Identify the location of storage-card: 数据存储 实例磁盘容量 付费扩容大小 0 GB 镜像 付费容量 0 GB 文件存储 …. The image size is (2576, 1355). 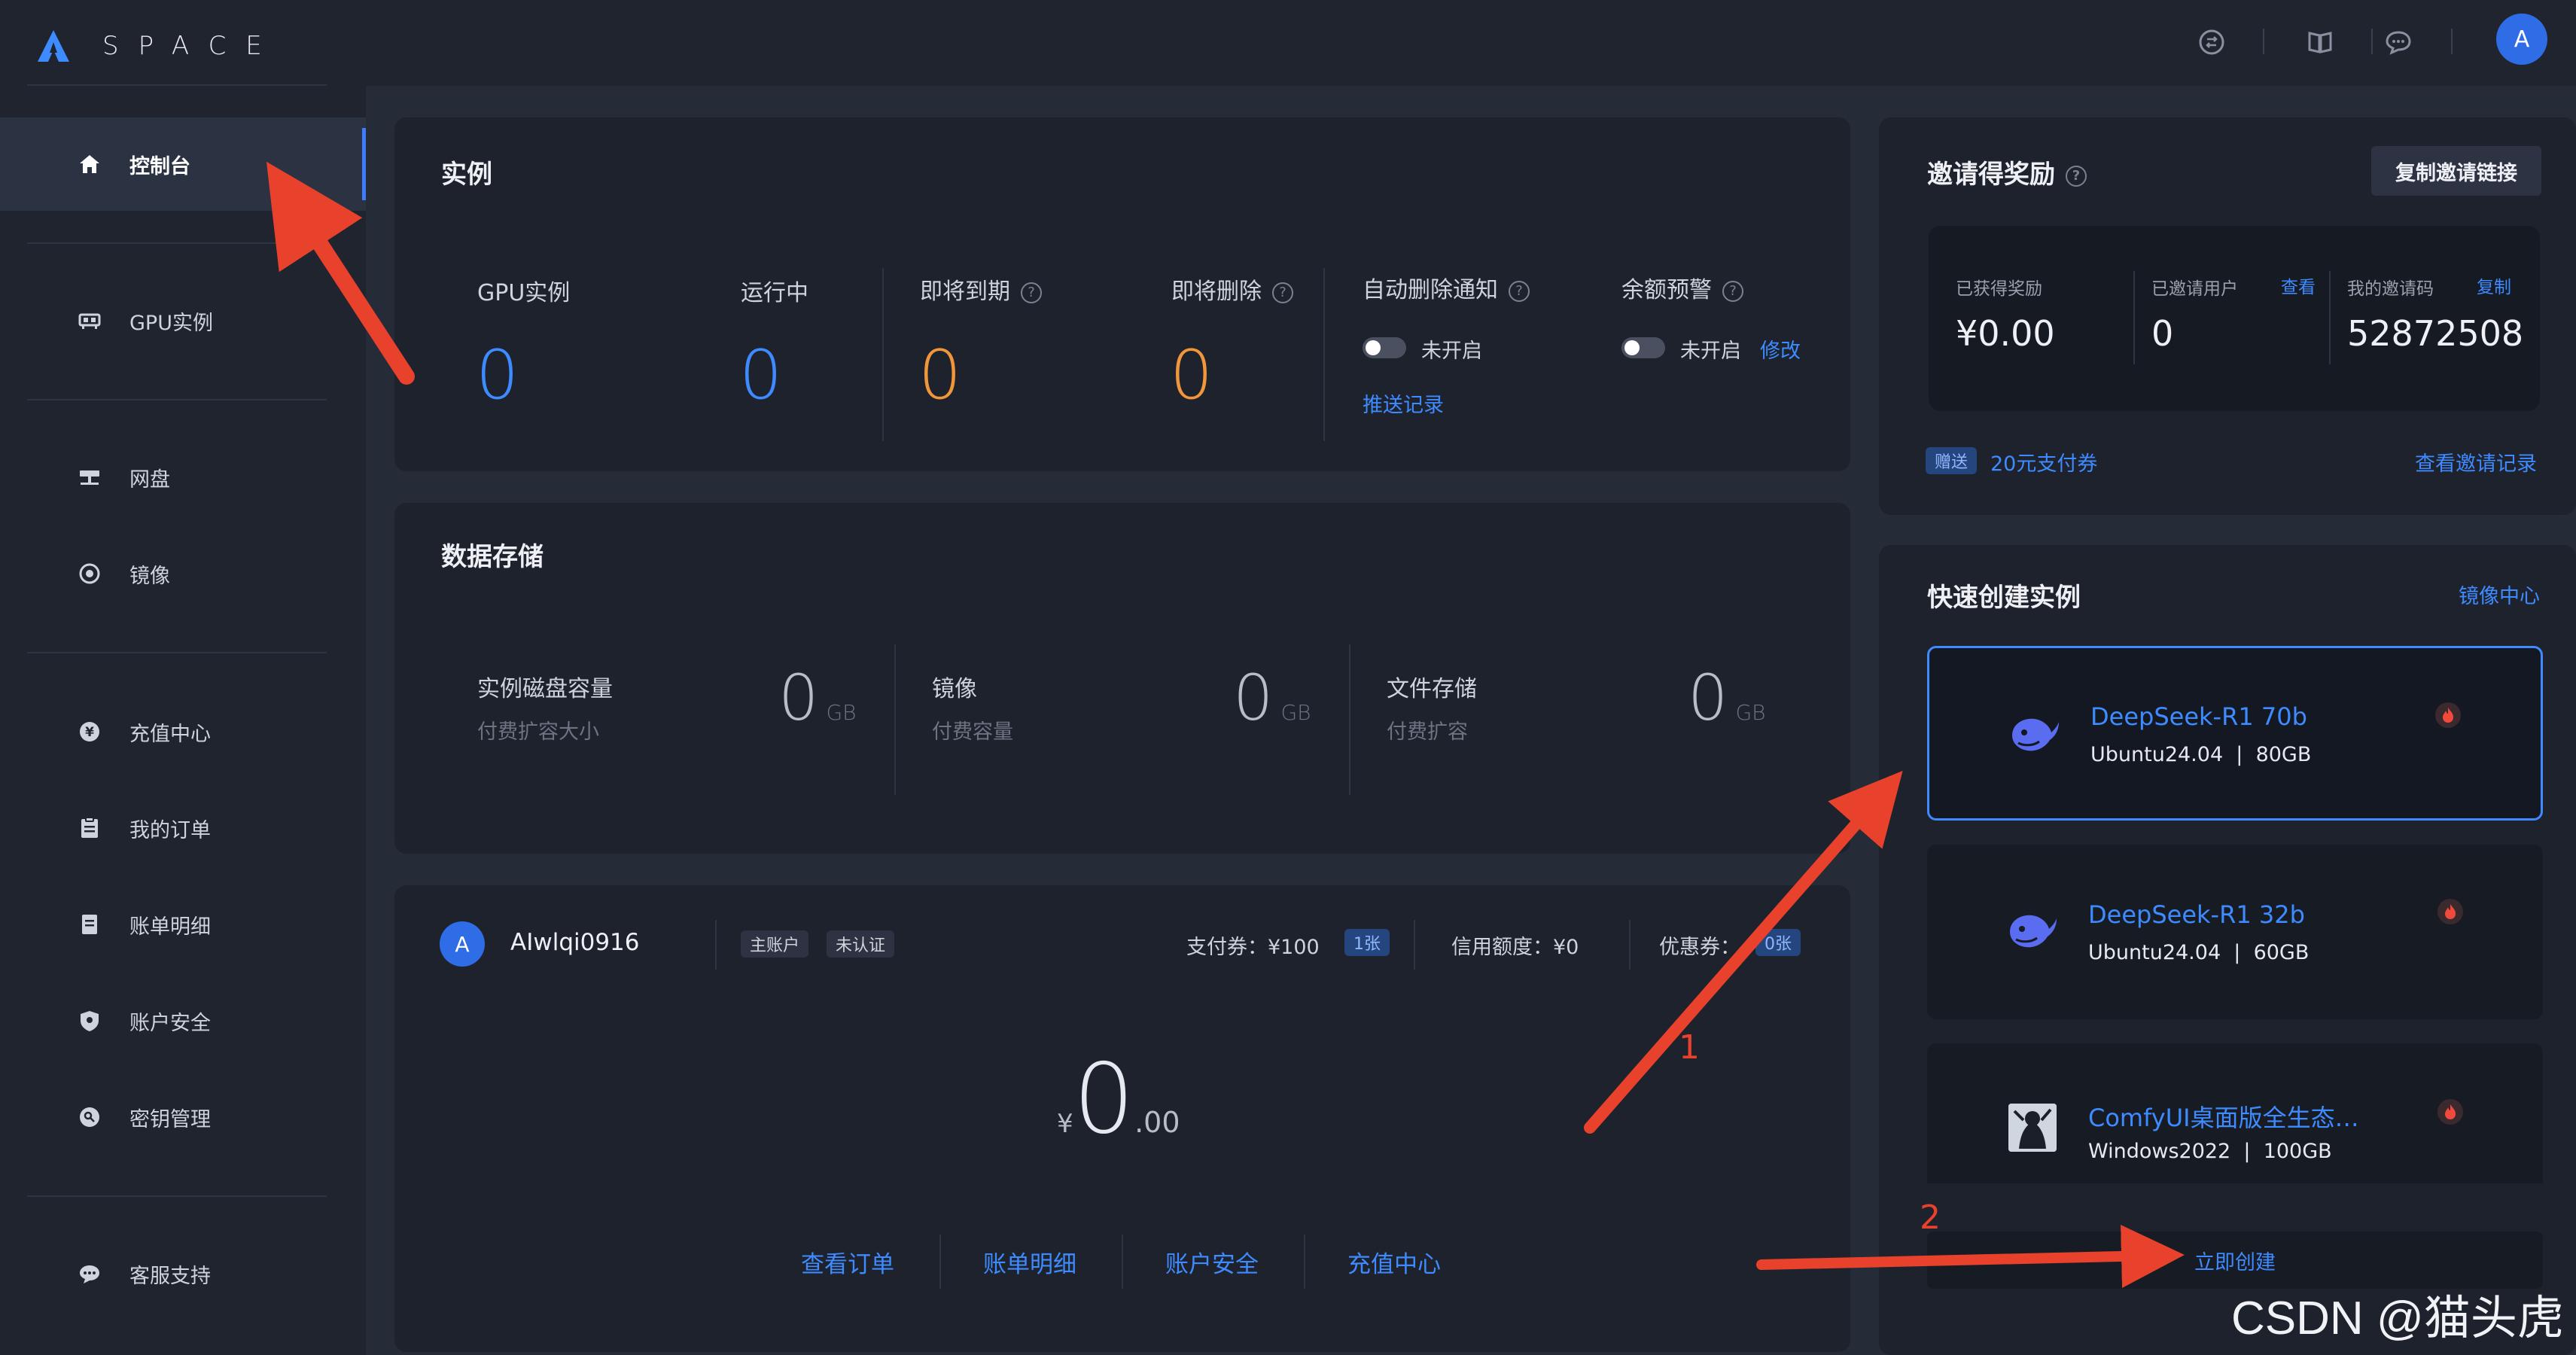
(1122, 678).